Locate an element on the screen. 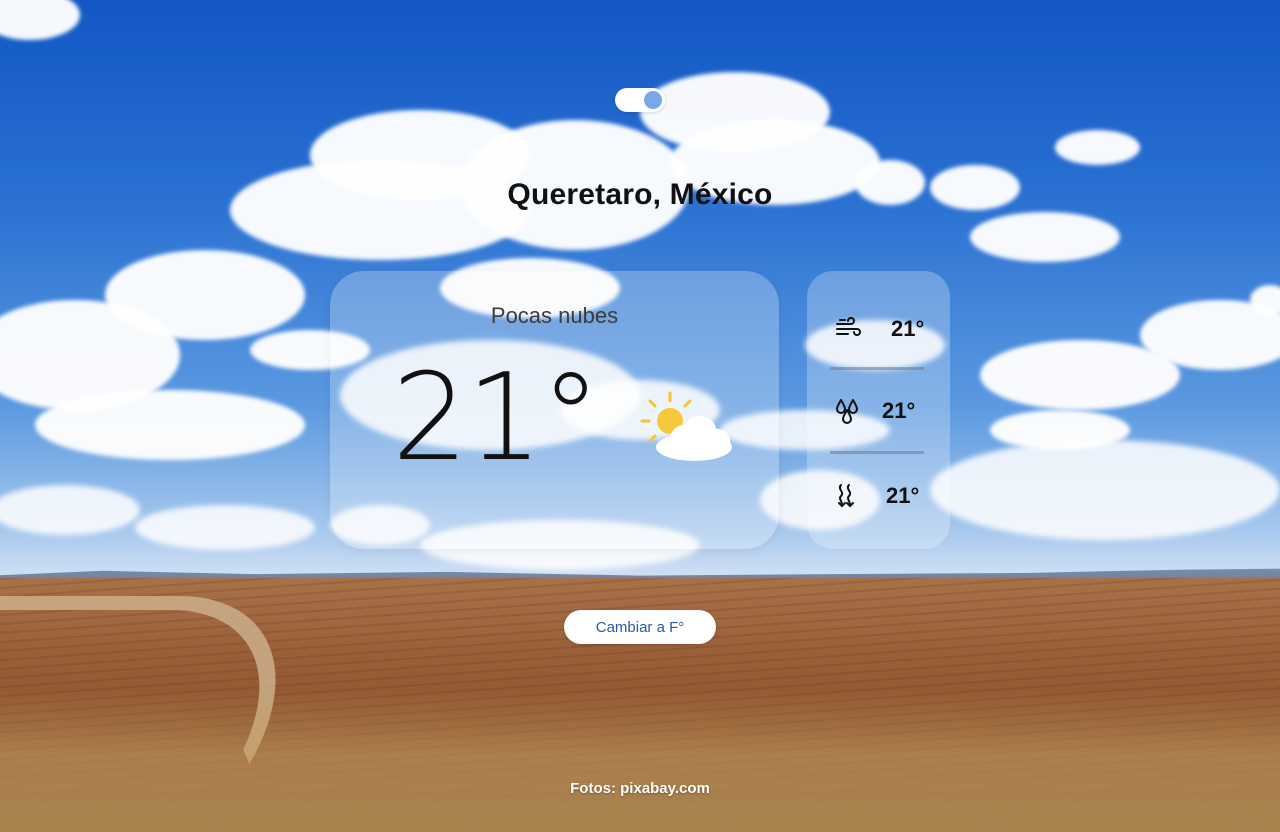 This screenshot has width=1280, height=832. current-weather-card: Pocas nubes 21° is located at coordinates (554, 410).